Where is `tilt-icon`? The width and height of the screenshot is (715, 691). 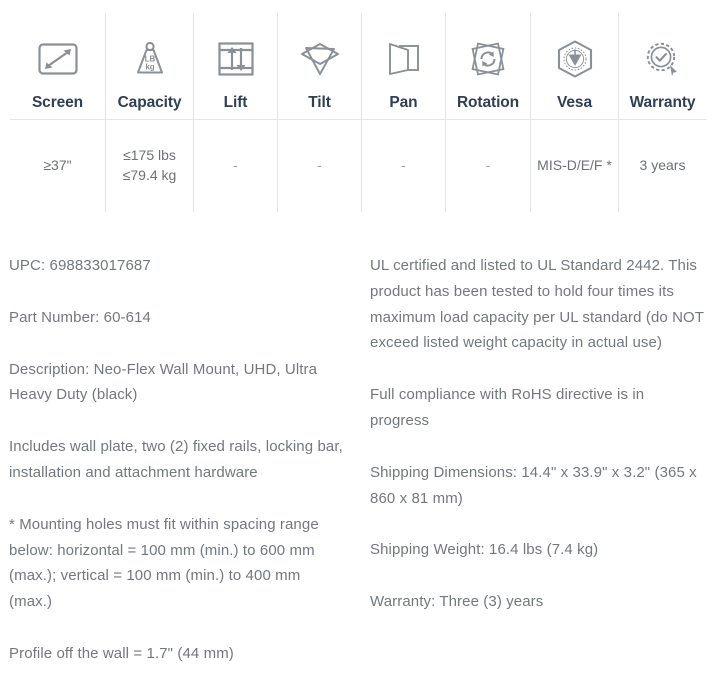
tilt-icon is located at coordinates (319, 59).